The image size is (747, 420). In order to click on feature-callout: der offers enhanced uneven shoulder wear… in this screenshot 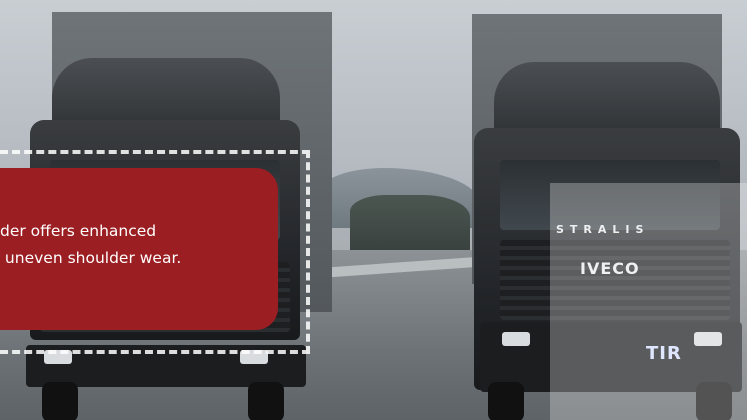, I will do `click(139, 249)`.